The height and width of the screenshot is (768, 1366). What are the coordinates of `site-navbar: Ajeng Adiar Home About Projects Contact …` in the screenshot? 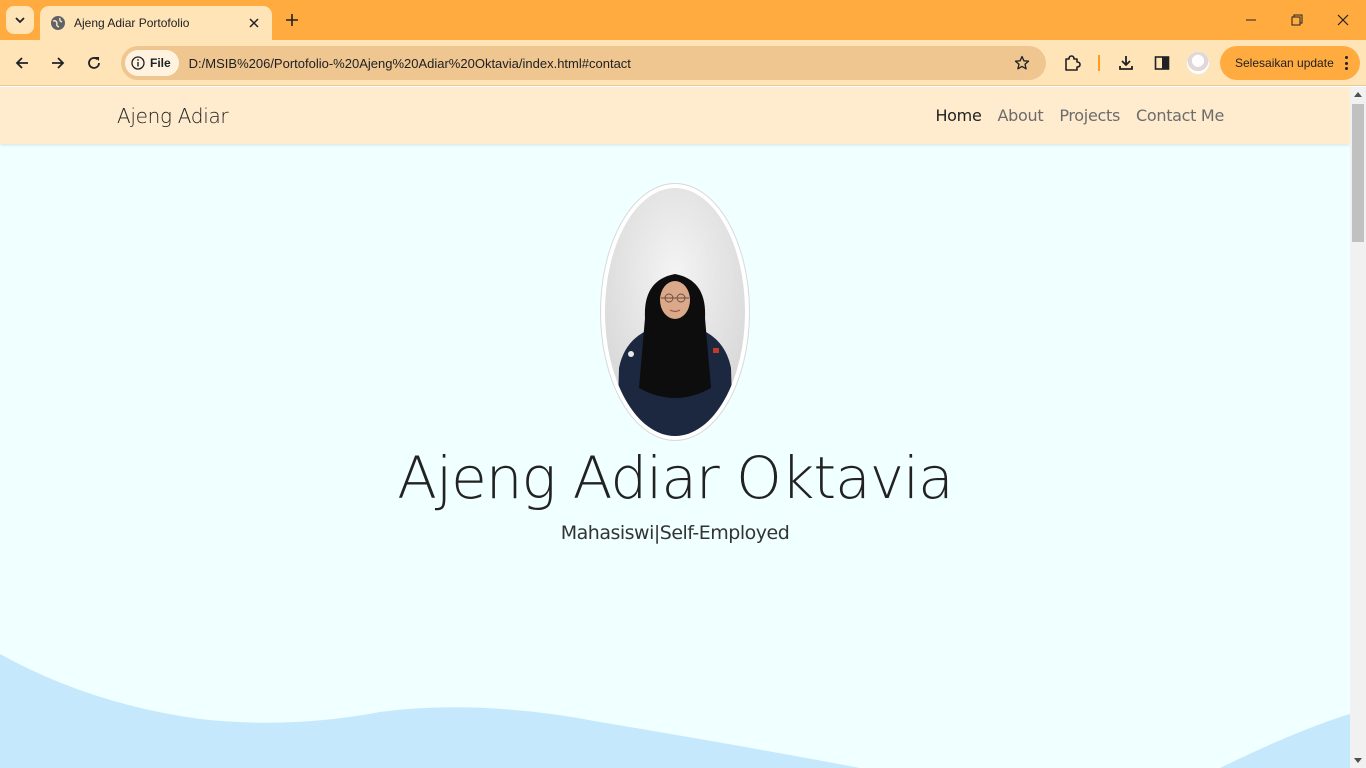 It's located at (675, 115).